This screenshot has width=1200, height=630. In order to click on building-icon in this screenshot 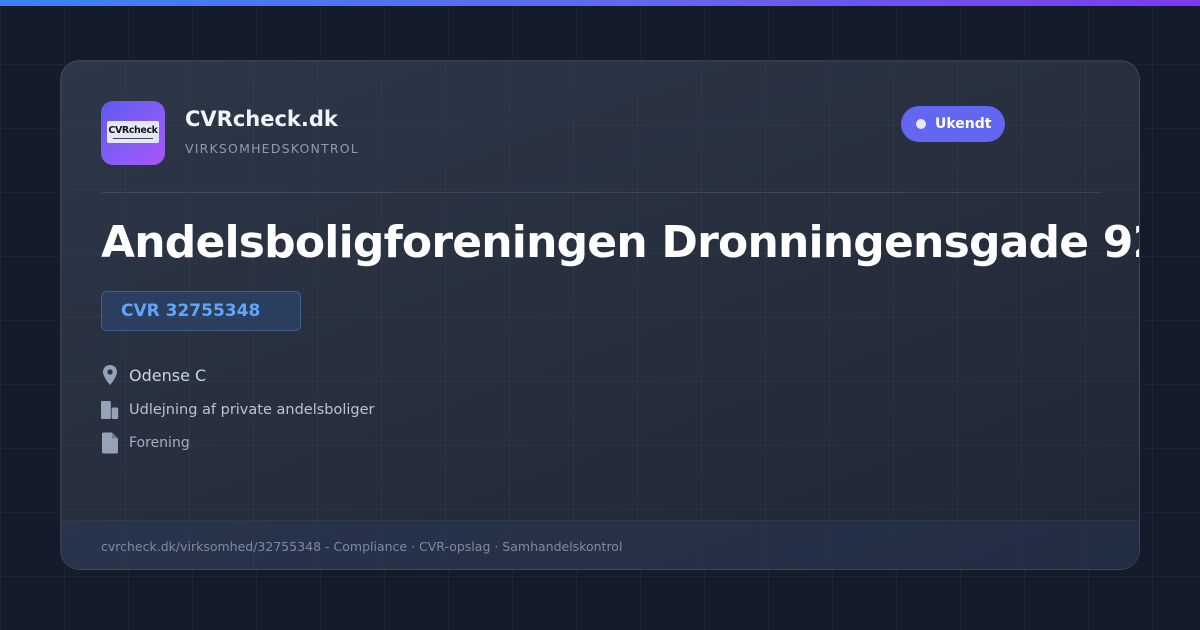, I will do `click(110, 410)`.